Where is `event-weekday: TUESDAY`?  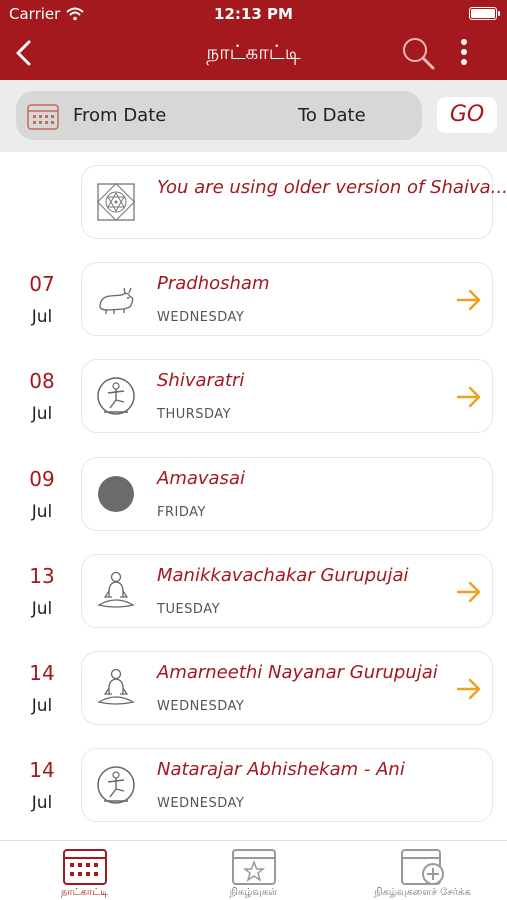
event-weekday: TUESDAY is located at coordinates (189, 609).